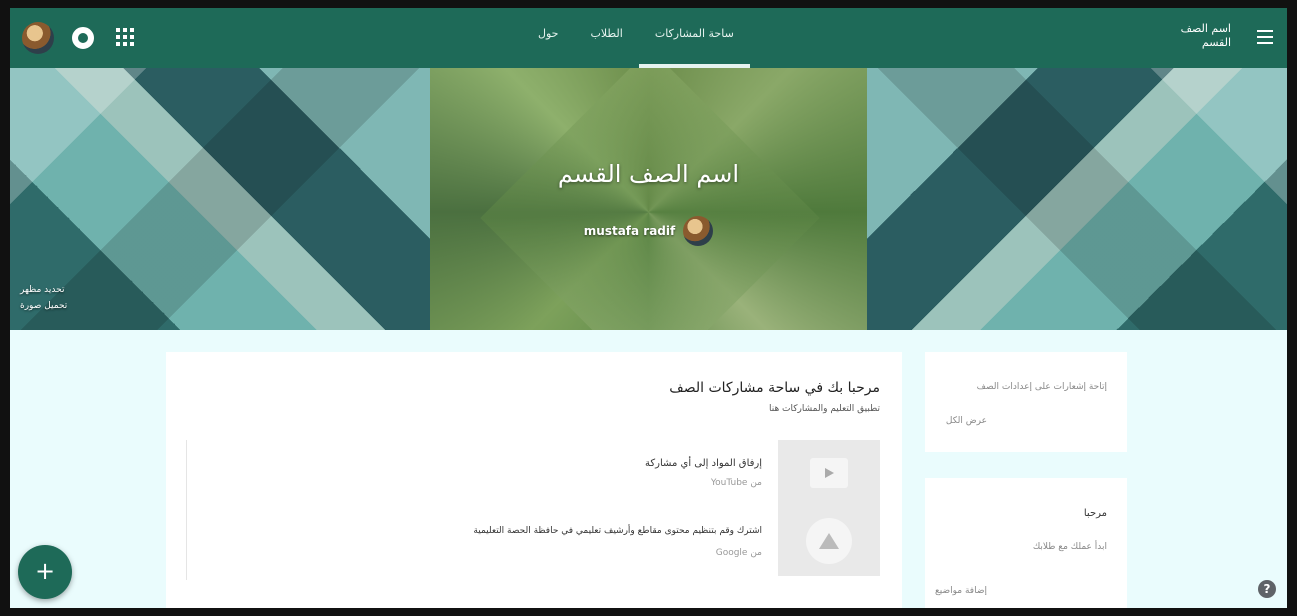 The height and width of the screenshot is (616, 1297). Describe the element at coordinates (1026, 543) in the screenshot. I see `upcoming-card: مرحبا ابدأ عملك مع طلابك إضافة مواضيع` at that location.